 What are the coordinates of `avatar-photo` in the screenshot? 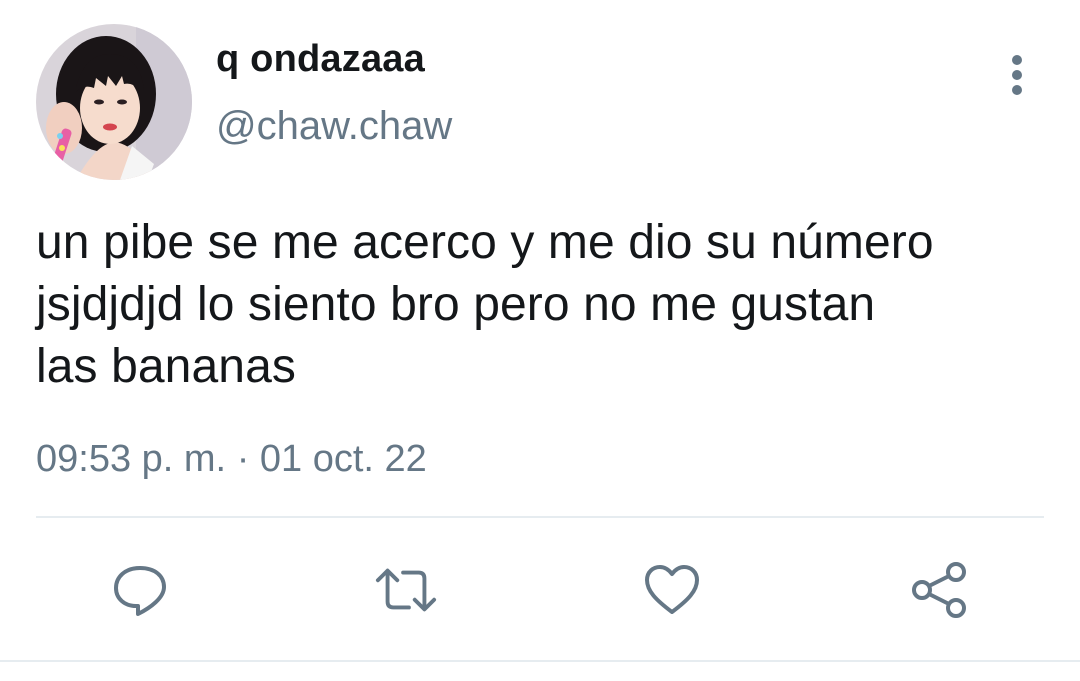 It's located at (114, 102).